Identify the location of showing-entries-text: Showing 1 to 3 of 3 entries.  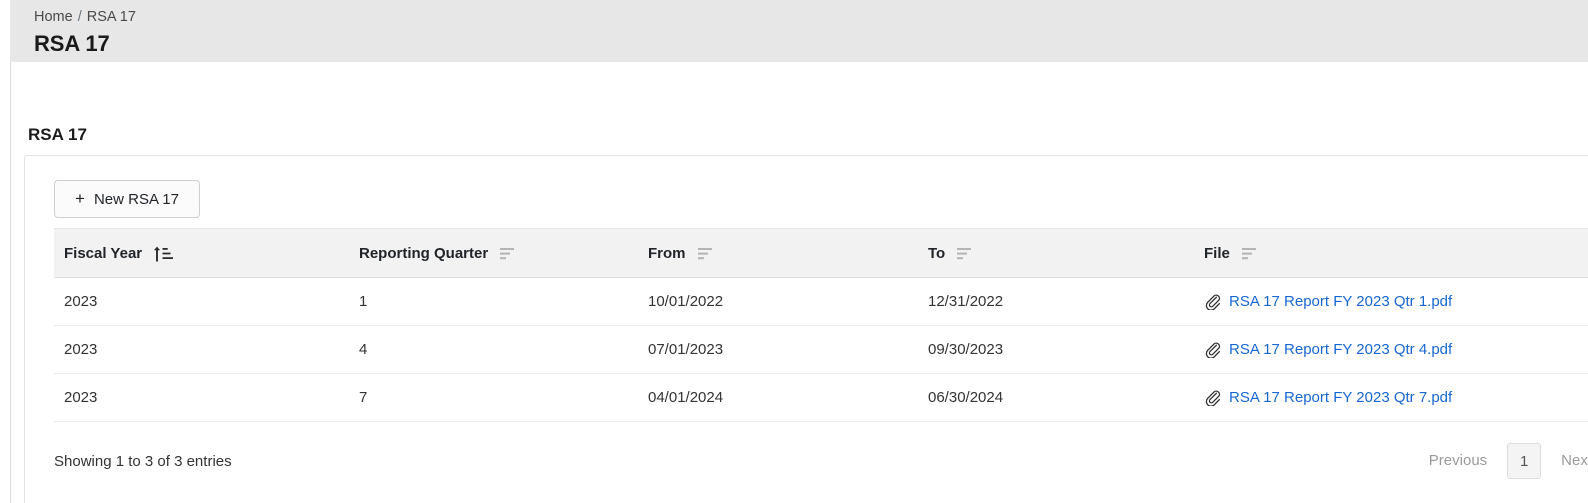
(143, 461).